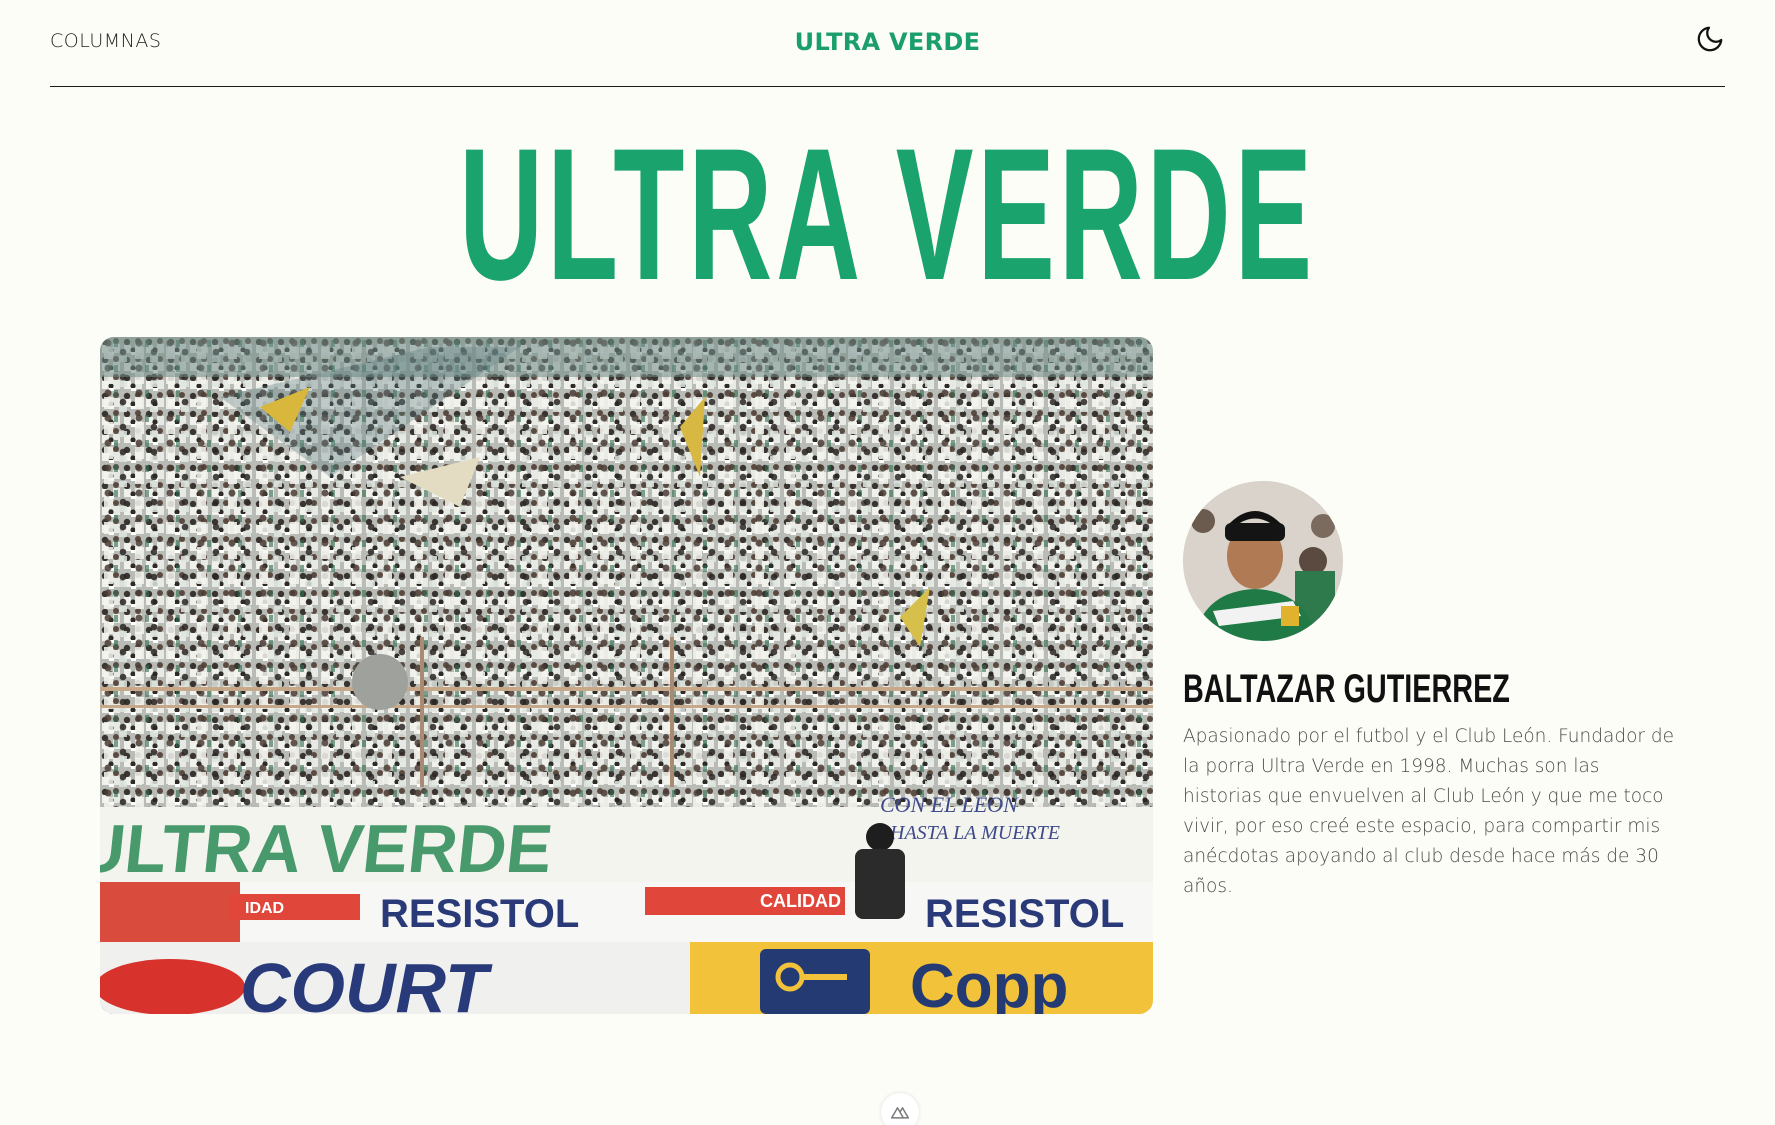 The width and height of the screenshot is (1775, 1125). I want to click on banner-slogan-2: HASTA LA MUERTE, so click(974, 833).